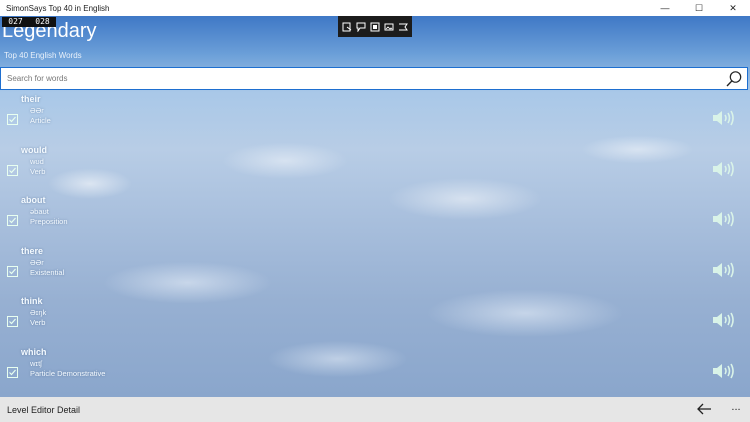 The width and height of the screenshot is (750, 422). Describe the element at coordinates (347, 27) in the screenshot. I see `select-icon` at that location.